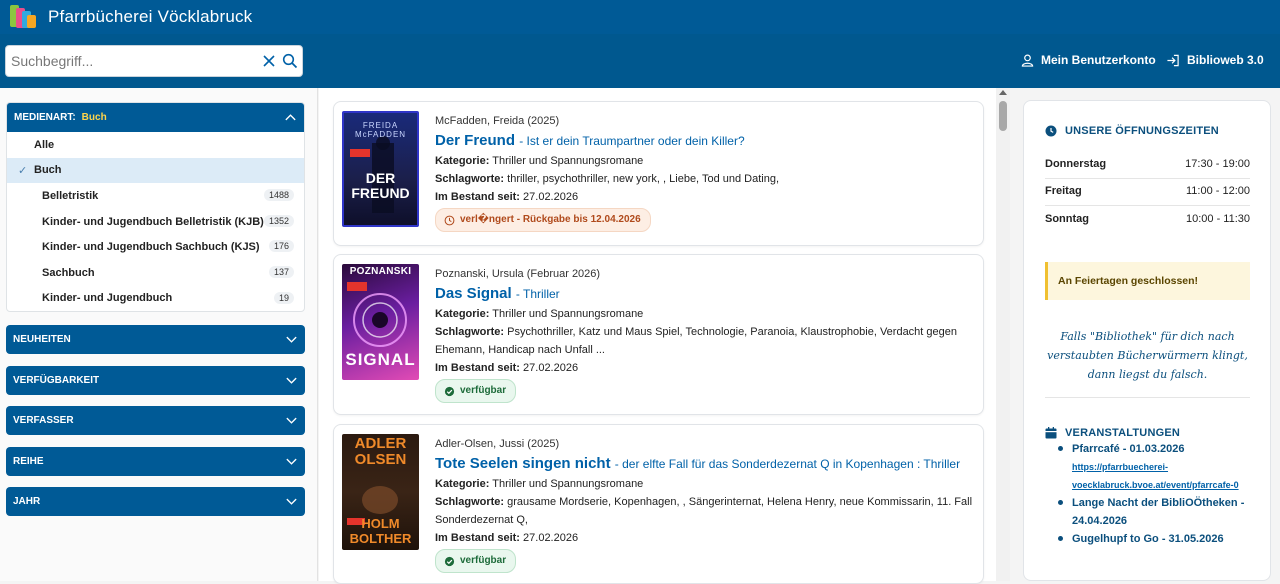 The height and width of the screenshot is (584, 1280). Describe the element at coordinates (1148, 539) in the screenshot. I see `event-text: Gugelhupf to Go - 31.05.2026` at that location.